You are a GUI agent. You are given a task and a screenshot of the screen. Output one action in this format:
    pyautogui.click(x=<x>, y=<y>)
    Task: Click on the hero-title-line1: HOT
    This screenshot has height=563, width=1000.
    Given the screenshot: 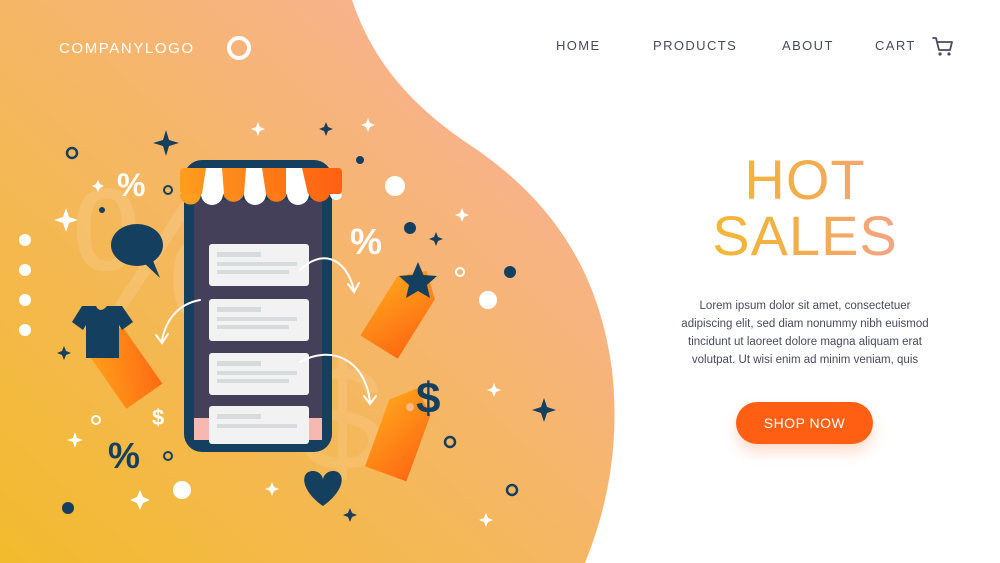 What is the action you would take?
    pyautogui.click(x=805, y=179)
    